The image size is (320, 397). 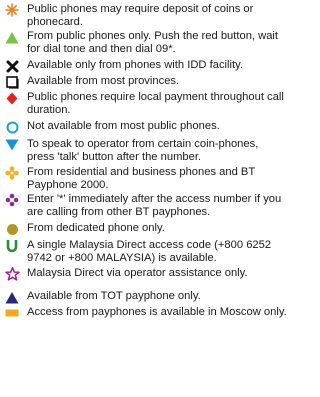 What do you see at coordinates (12, 200) in the screenshot?
I see `purple-dots-icon` at bounding box center [12, 200].